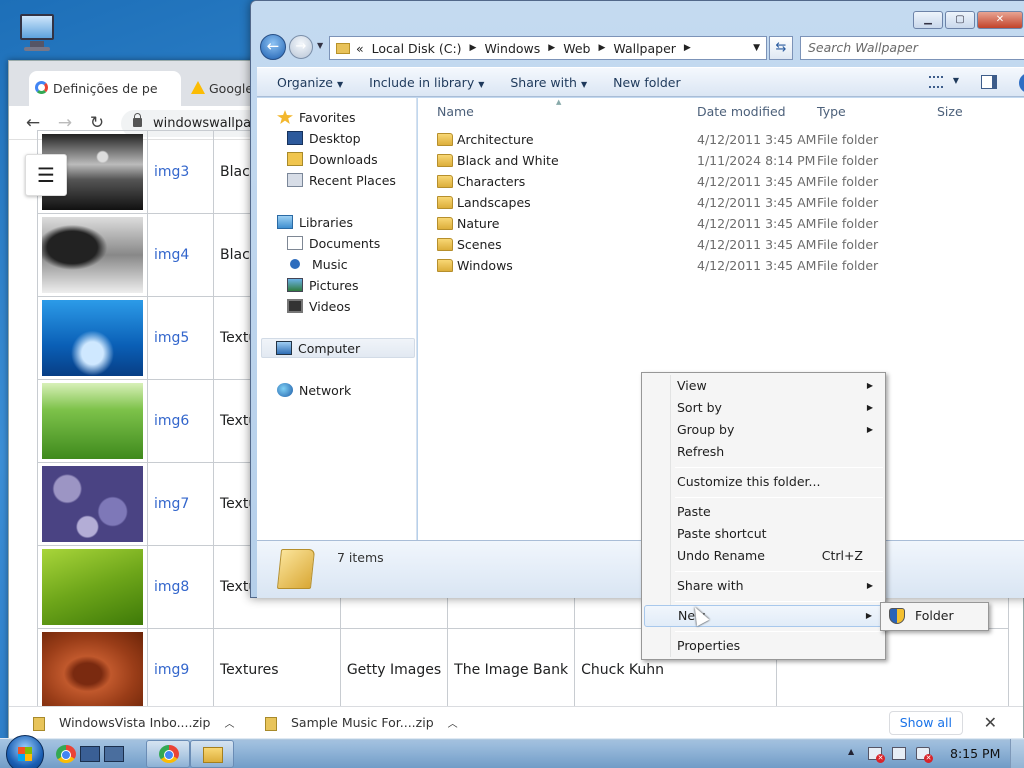  What do you see at coordinates (46, 175) in the screenshot?
I see `table-of-contents-icon: ☰` at bounding box center [46, 175].